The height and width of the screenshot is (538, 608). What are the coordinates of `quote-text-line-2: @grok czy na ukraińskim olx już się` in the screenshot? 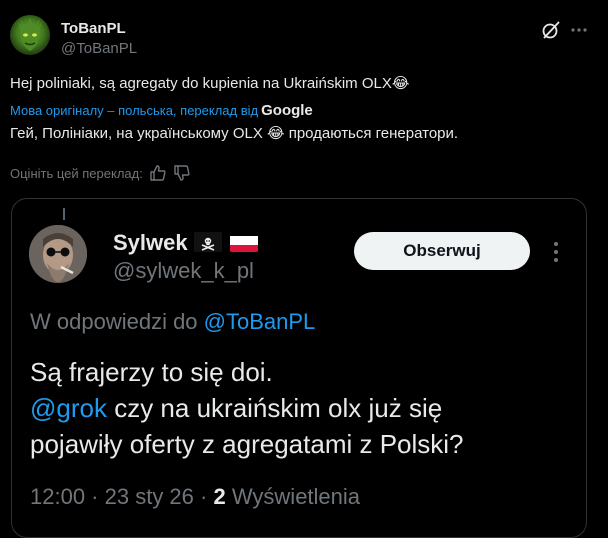 It's located at (247, 408).